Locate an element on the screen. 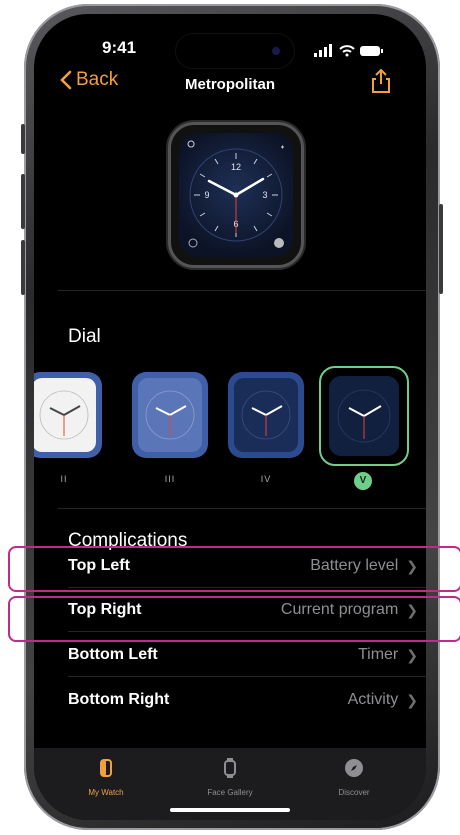  clock-dial: 12 3 6 9 is located at coordinates (235, 194).